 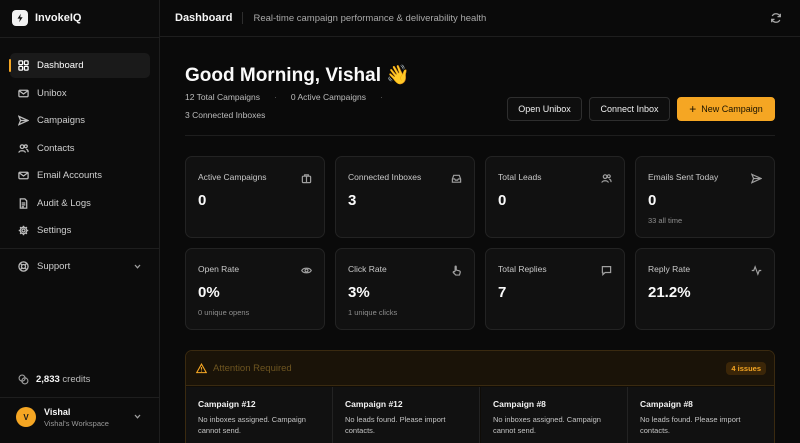 I want to click on sidebar-item-label: Settings, so click(x=54, y=230).